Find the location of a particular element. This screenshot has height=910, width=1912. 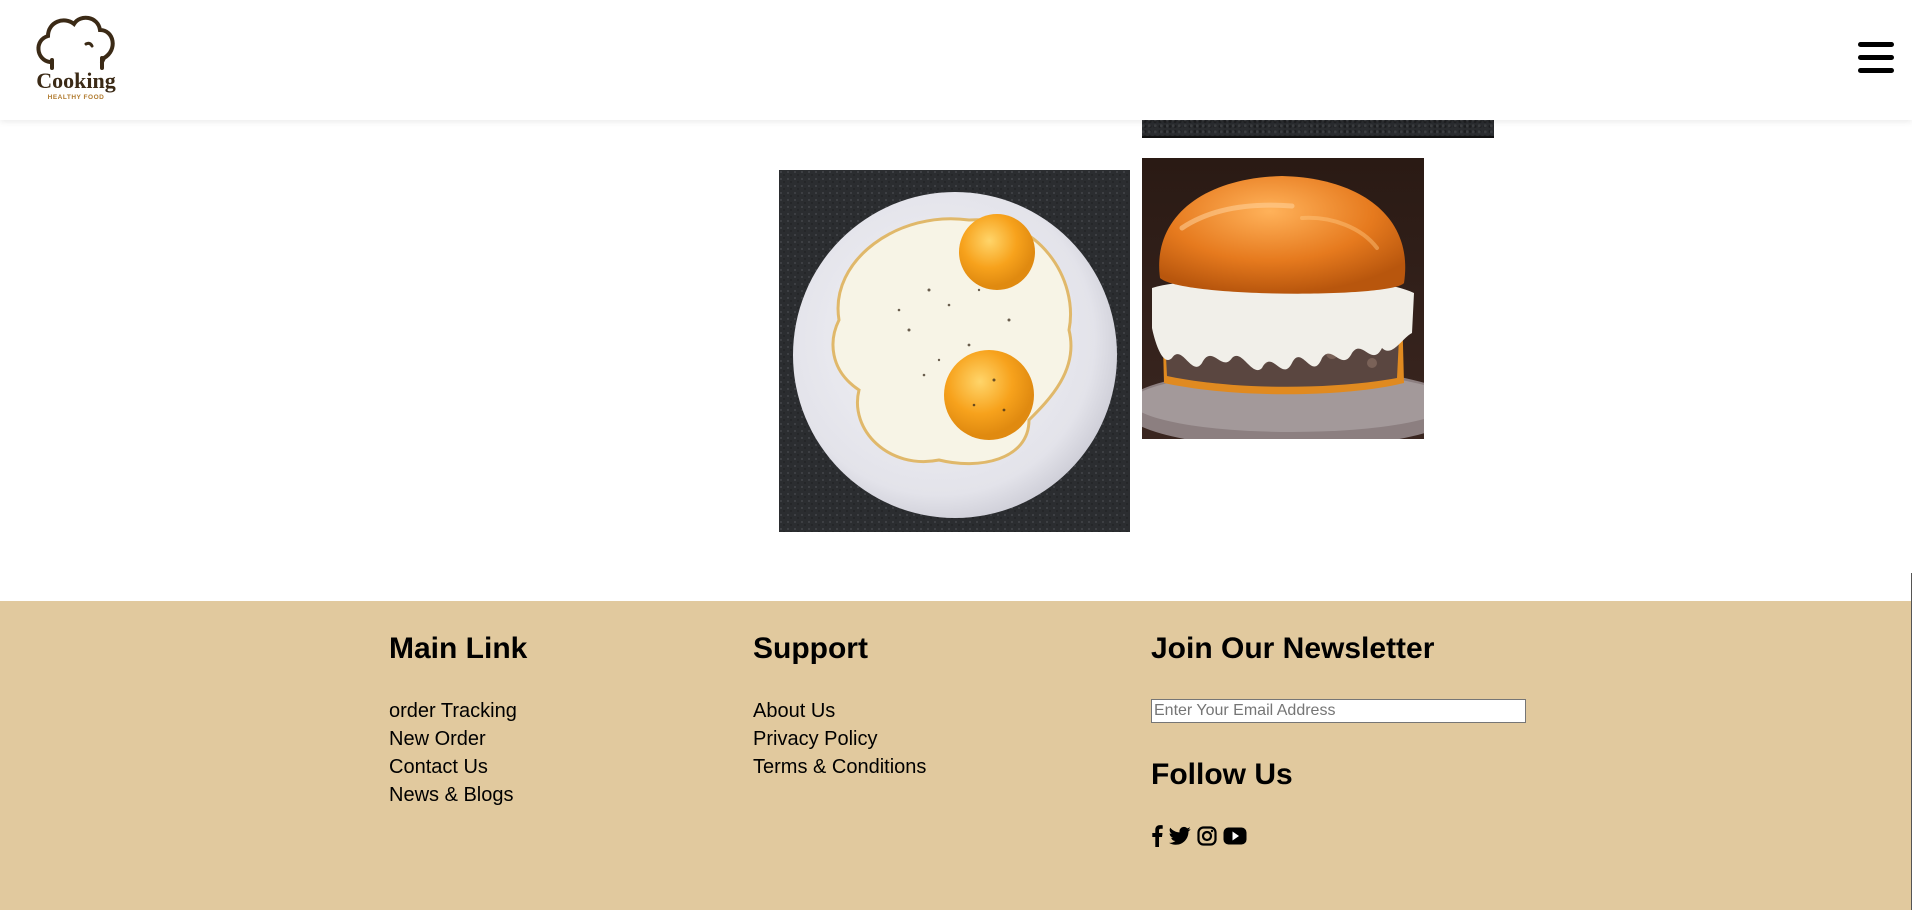

logo-tagline: HEALTHY FOOD is located at coordinates (76, 97).